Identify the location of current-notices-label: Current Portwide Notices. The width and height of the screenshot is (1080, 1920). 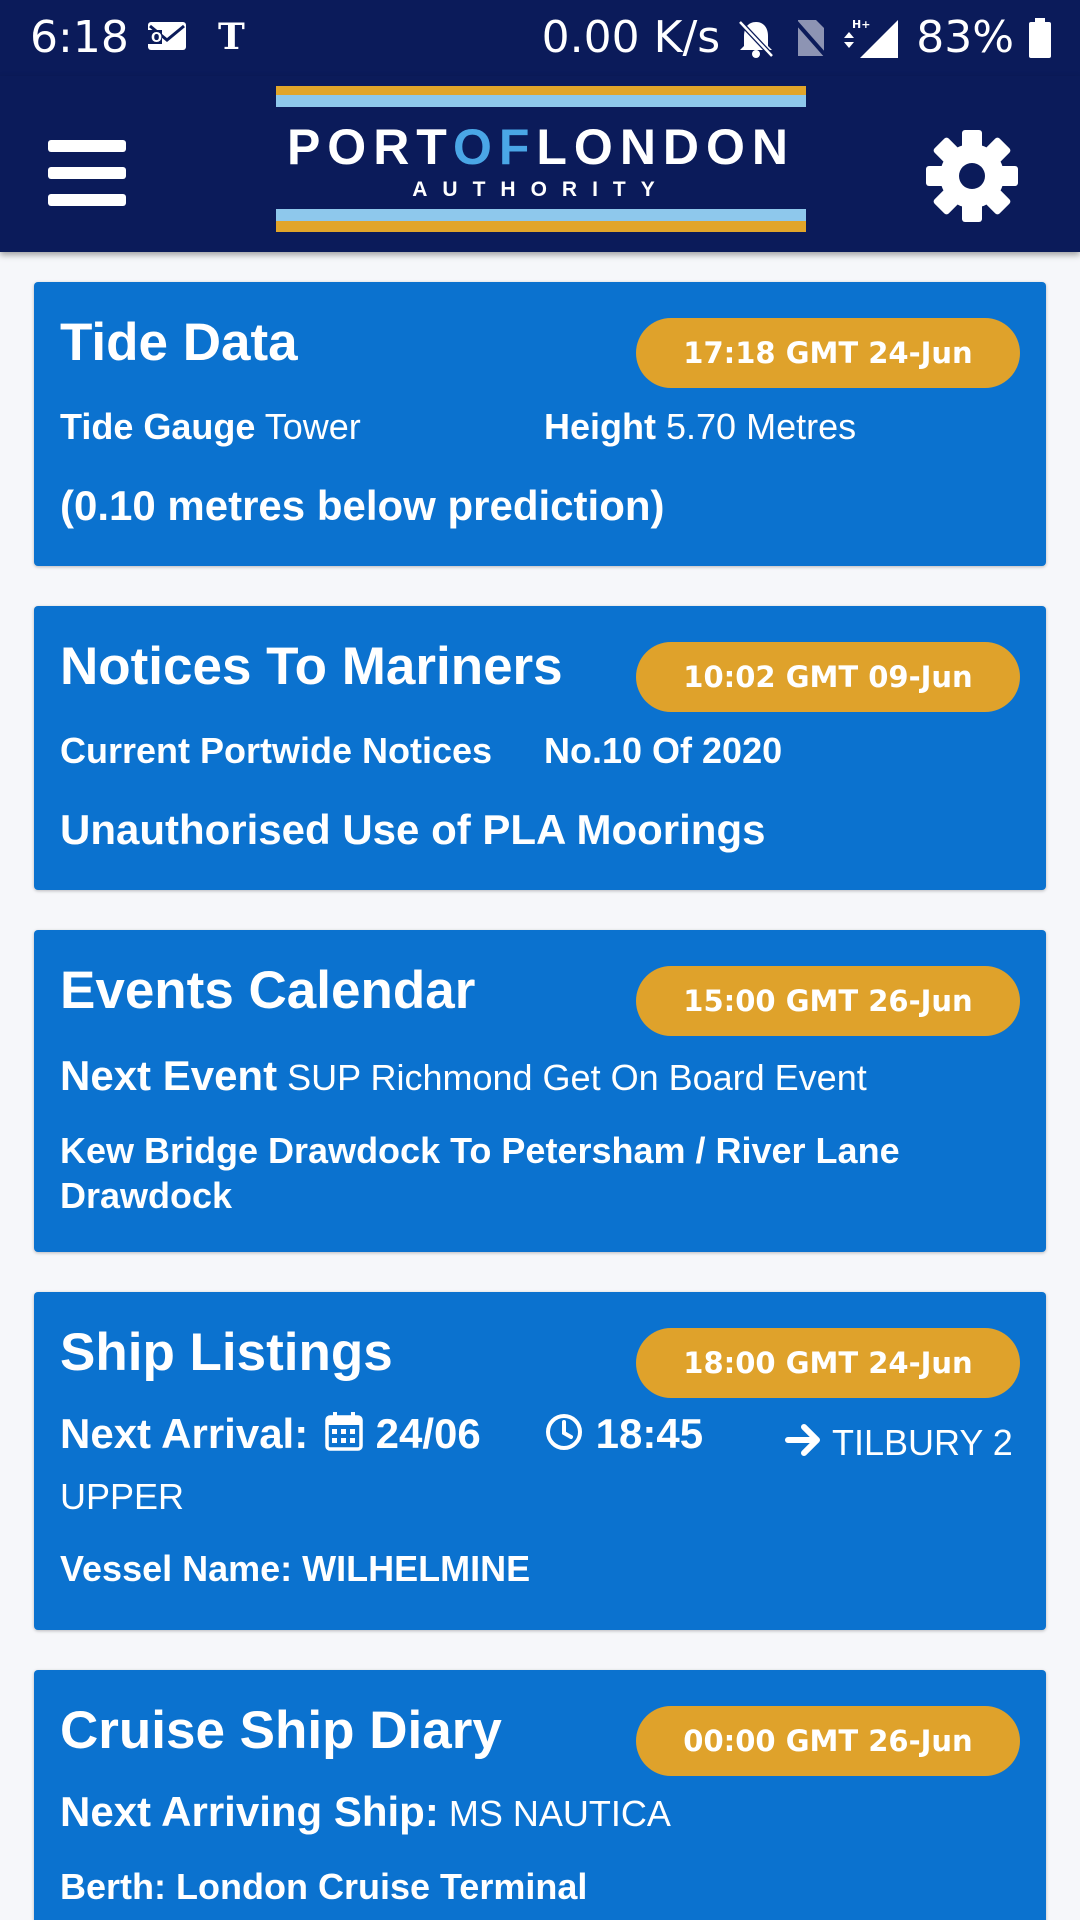
(276, 750).